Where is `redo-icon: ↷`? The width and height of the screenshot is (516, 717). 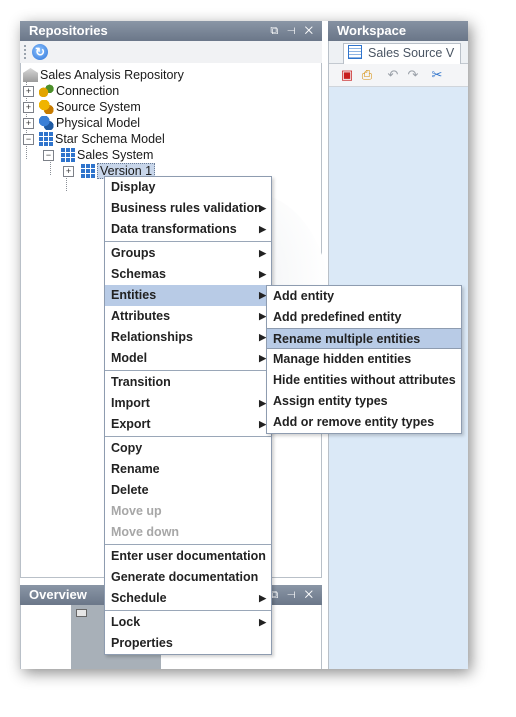
redo-icon: ↷ is located at coordinates (413, 75).